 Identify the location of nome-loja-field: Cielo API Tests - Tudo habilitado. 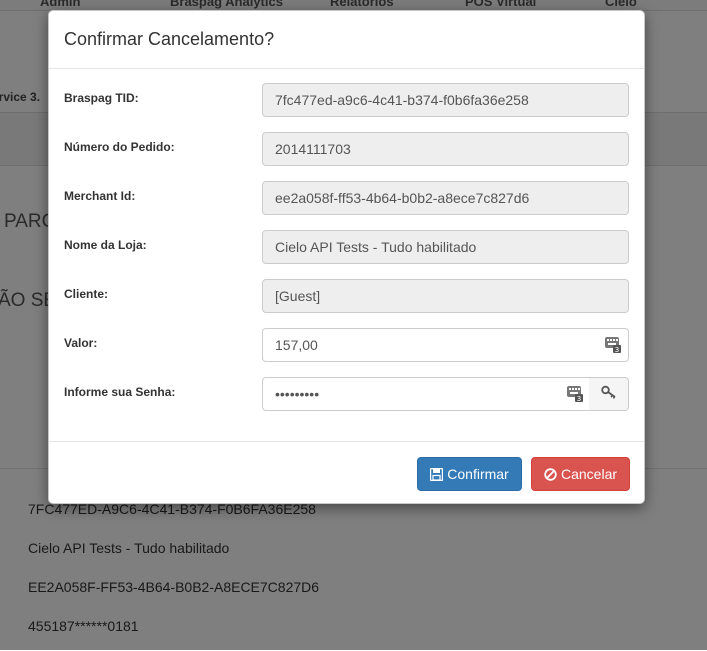
(445, 247).